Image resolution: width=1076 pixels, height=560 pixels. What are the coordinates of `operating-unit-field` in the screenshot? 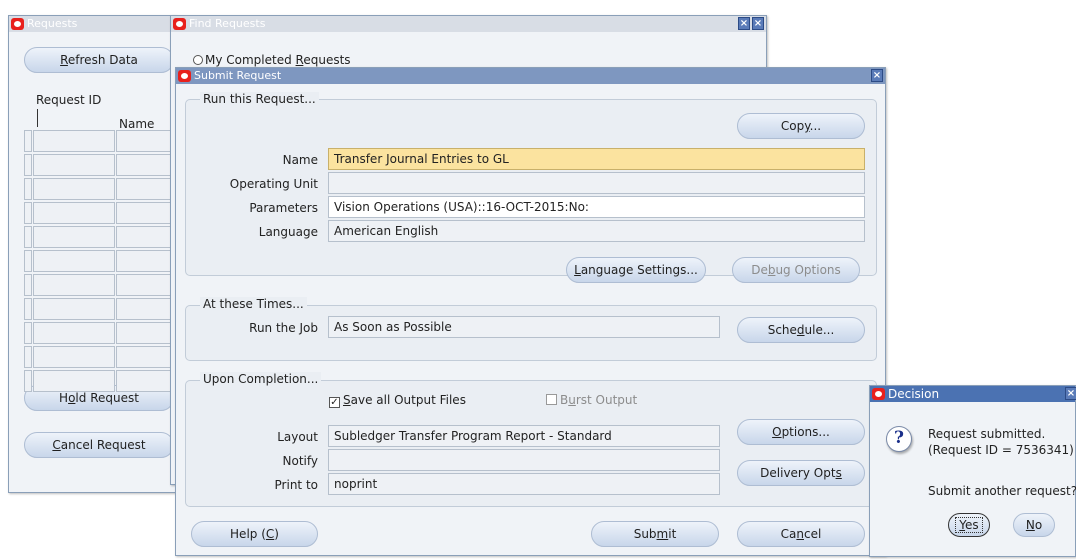 It's located at (596, 183).